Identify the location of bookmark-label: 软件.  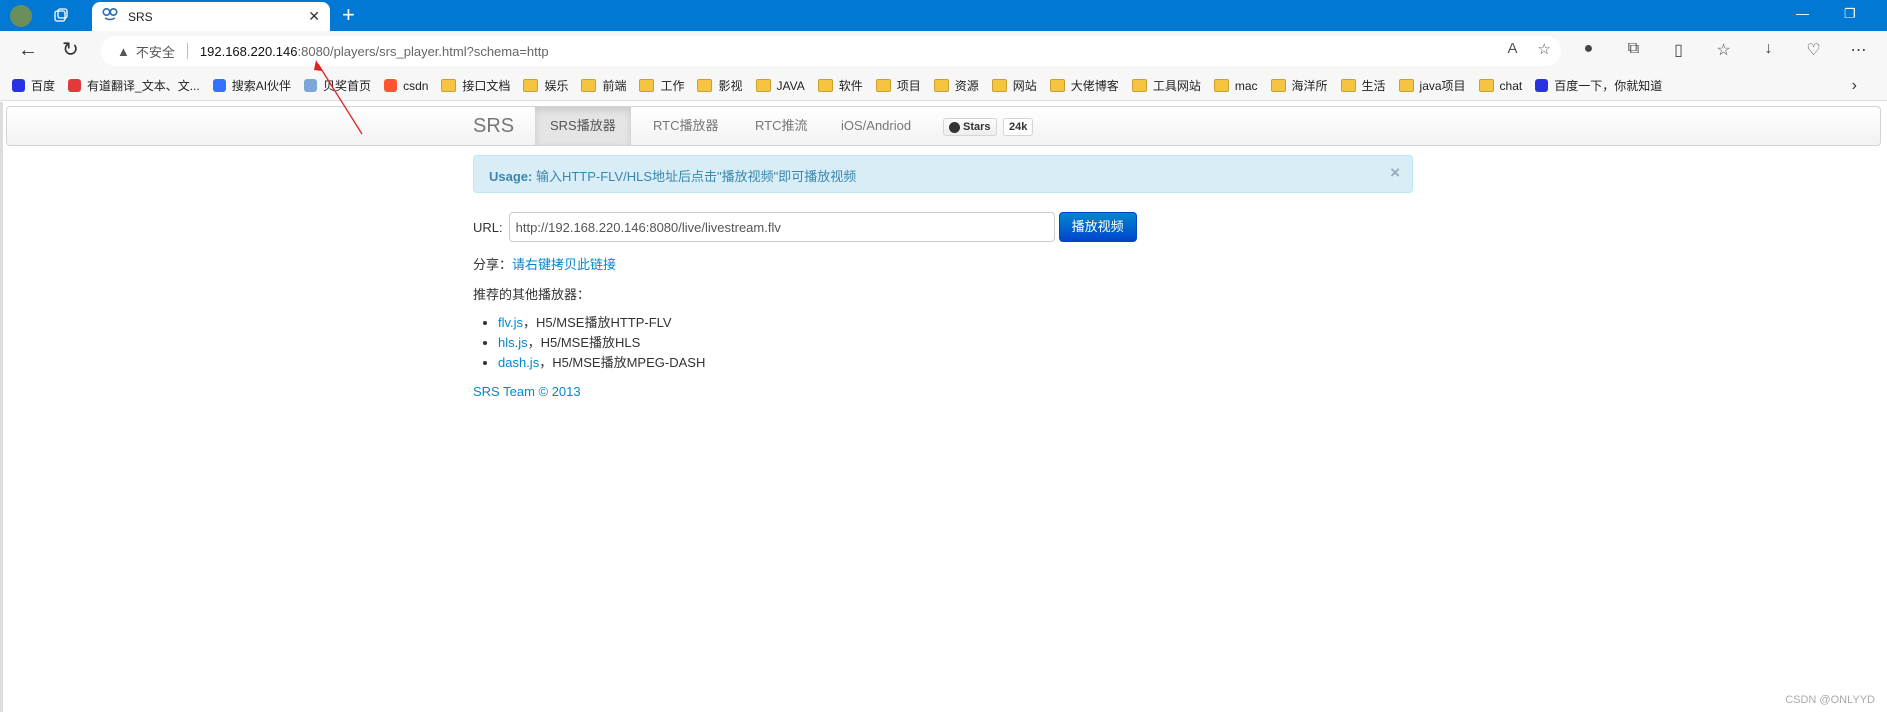
(850, 86).